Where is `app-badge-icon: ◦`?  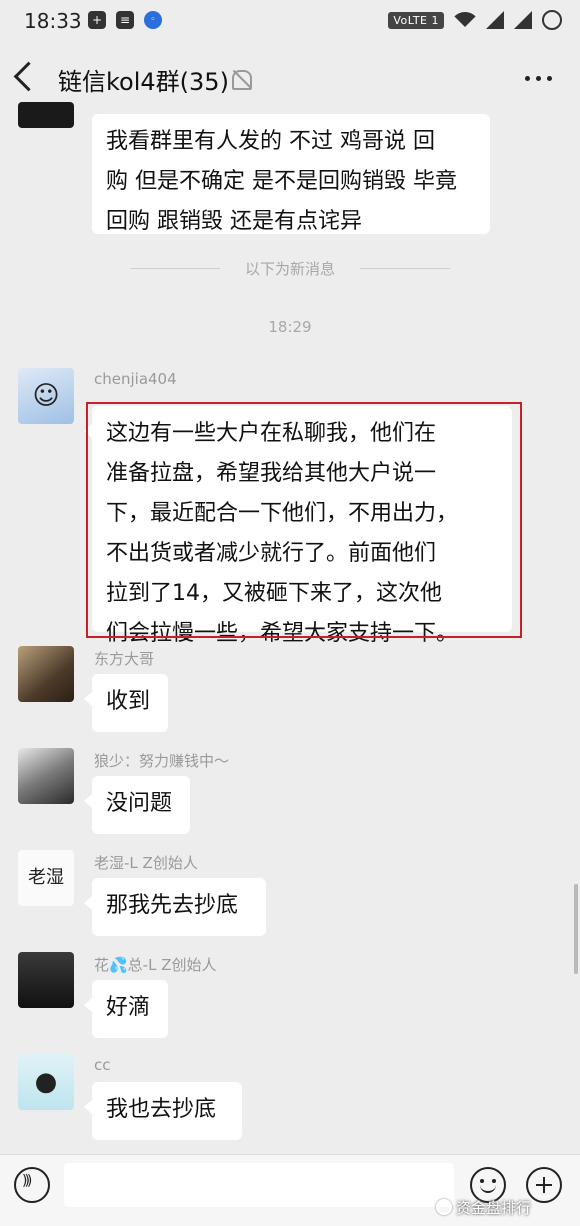 app-badge-icon: ◦ is located at coordinates (153, 20).